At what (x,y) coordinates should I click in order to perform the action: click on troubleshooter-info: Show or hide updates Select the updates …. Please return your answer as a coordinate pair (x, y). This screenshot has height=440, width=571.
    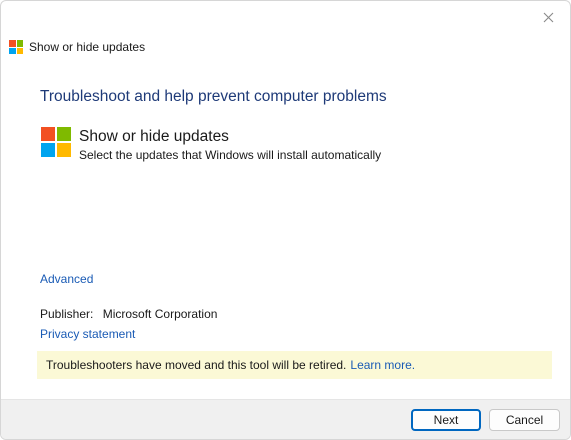
    Looking at the image, I should click on (211, 144).